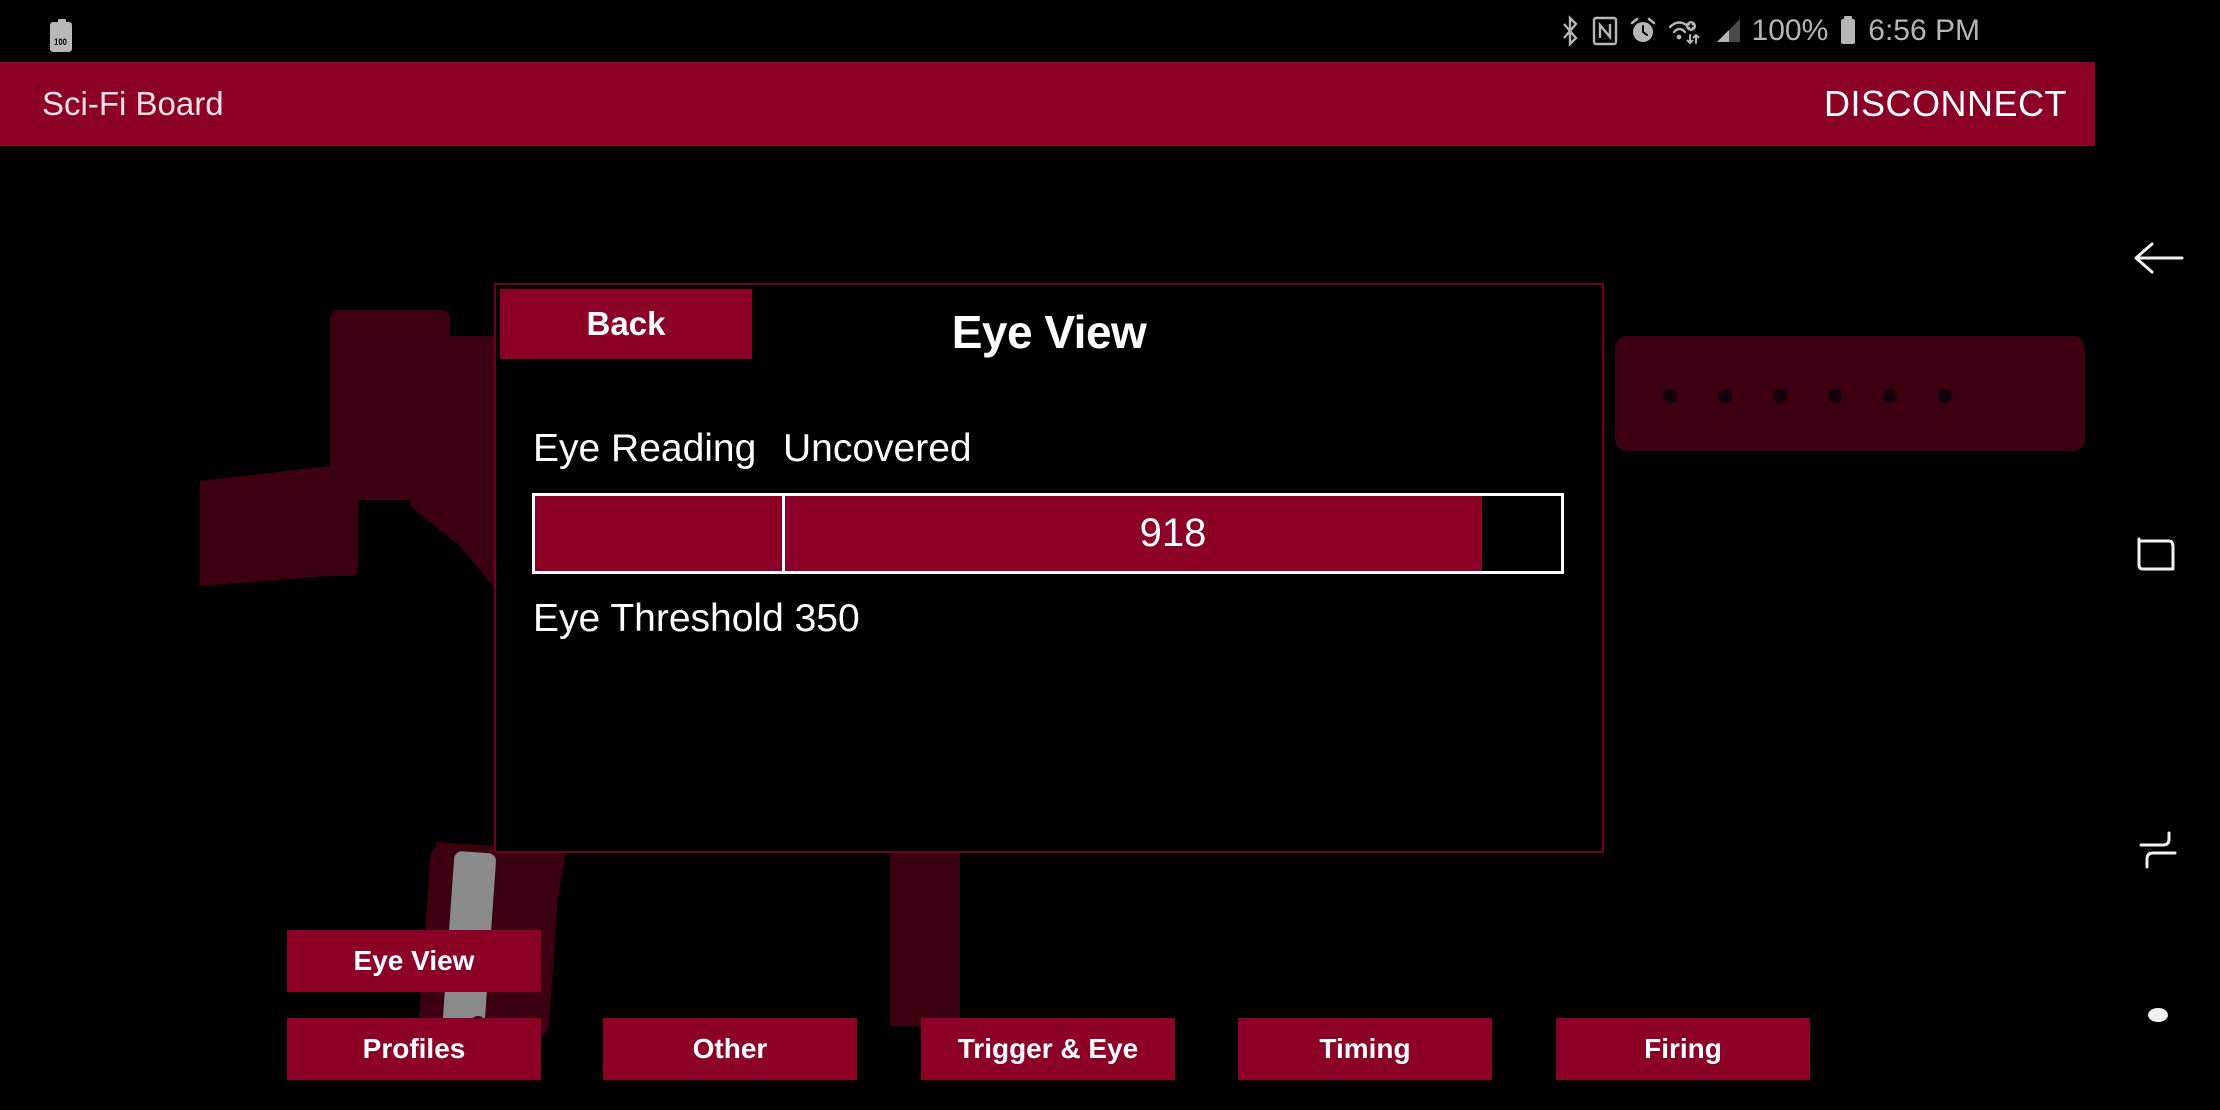  I want to click on disconnect-button: DISCONNECT, so click(1945, 104).